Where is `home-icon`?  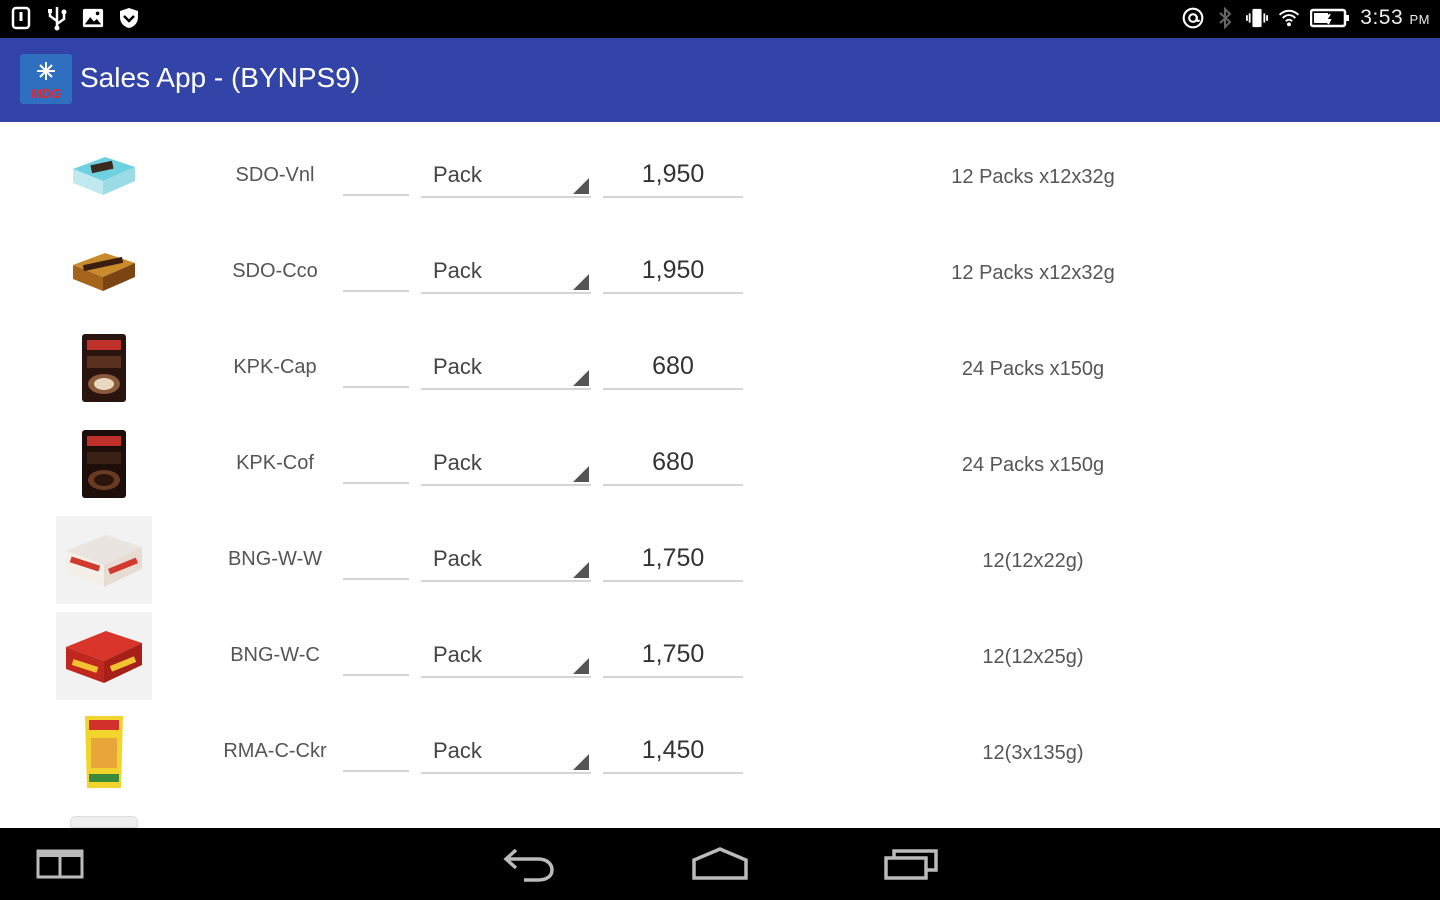 home-icon is located at coordinates (720, 864).